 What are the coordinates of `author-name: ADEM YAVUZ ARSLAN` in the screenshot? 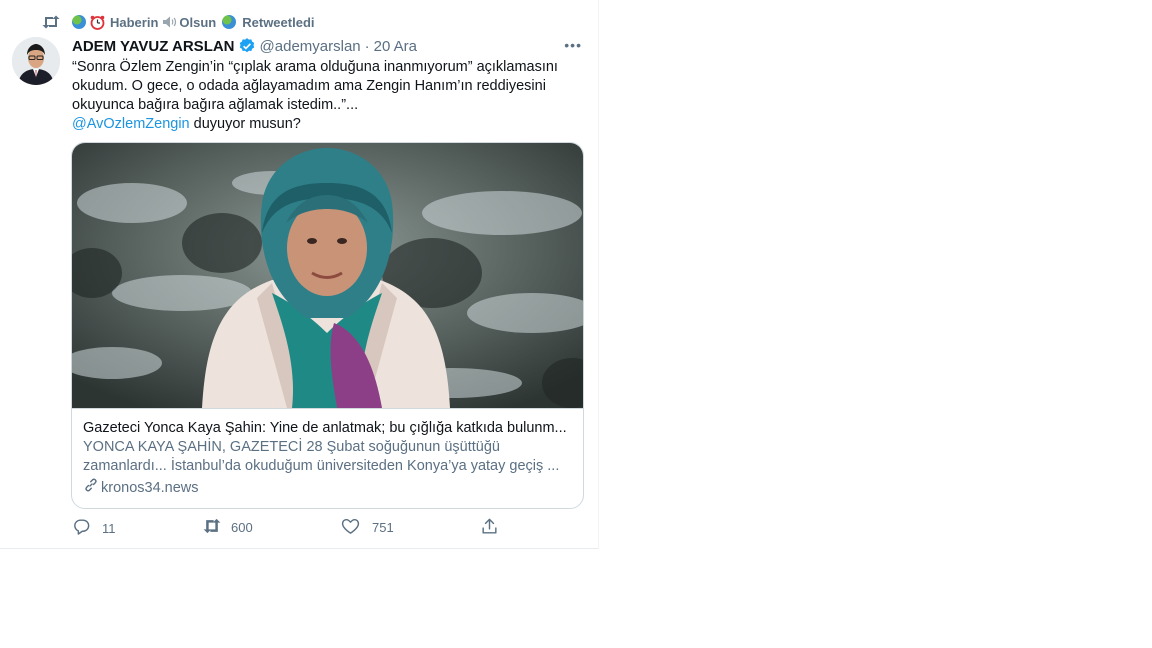 It's located at (153, 46).